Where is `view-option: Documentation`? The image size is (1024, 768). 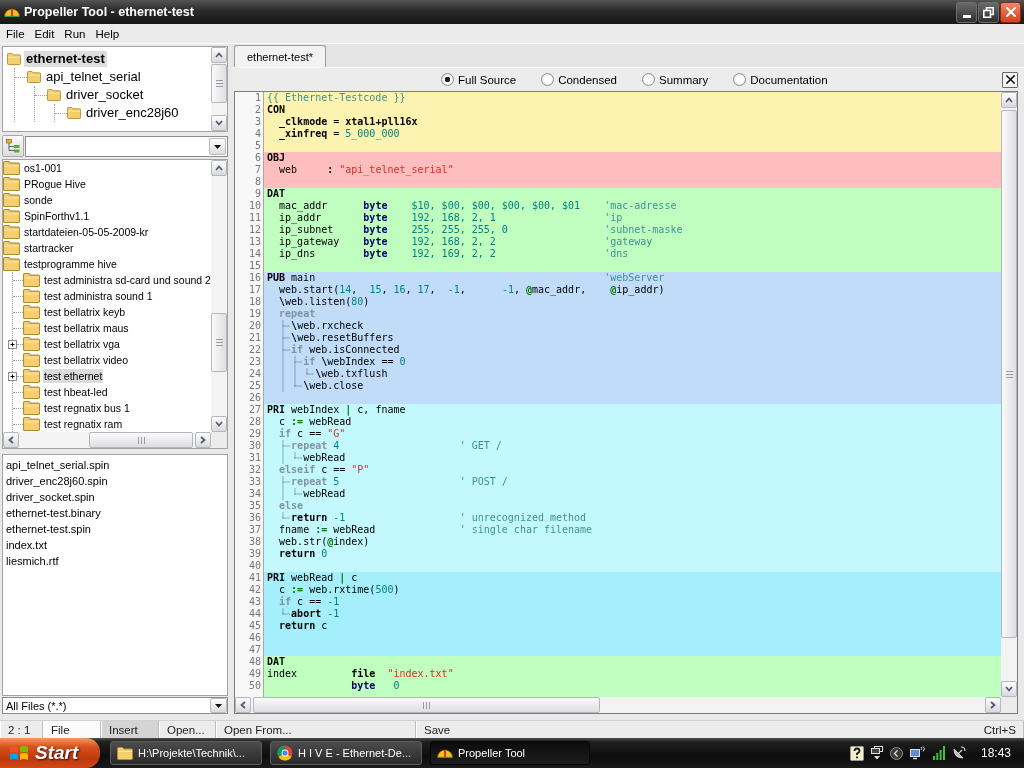
view-option: Documentation is located at coordinates (780, 79).